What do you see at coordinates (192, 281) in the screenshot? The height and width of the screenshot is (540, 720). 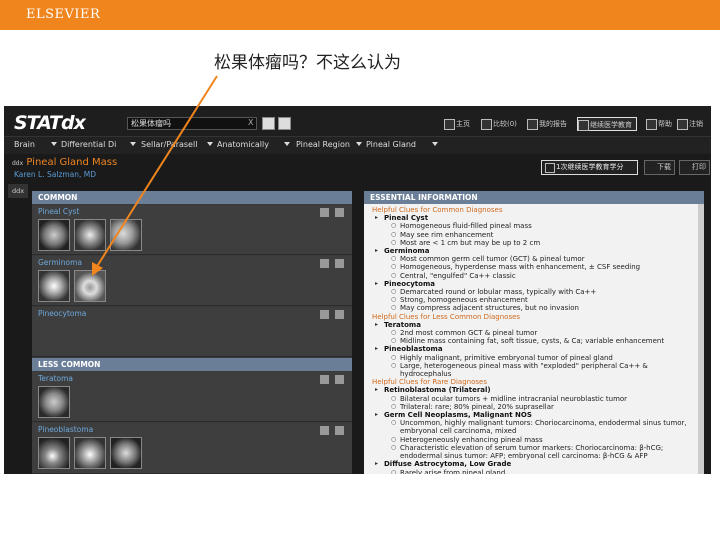 I see `list-item: Germinoma` at bounding box center [192, 281].